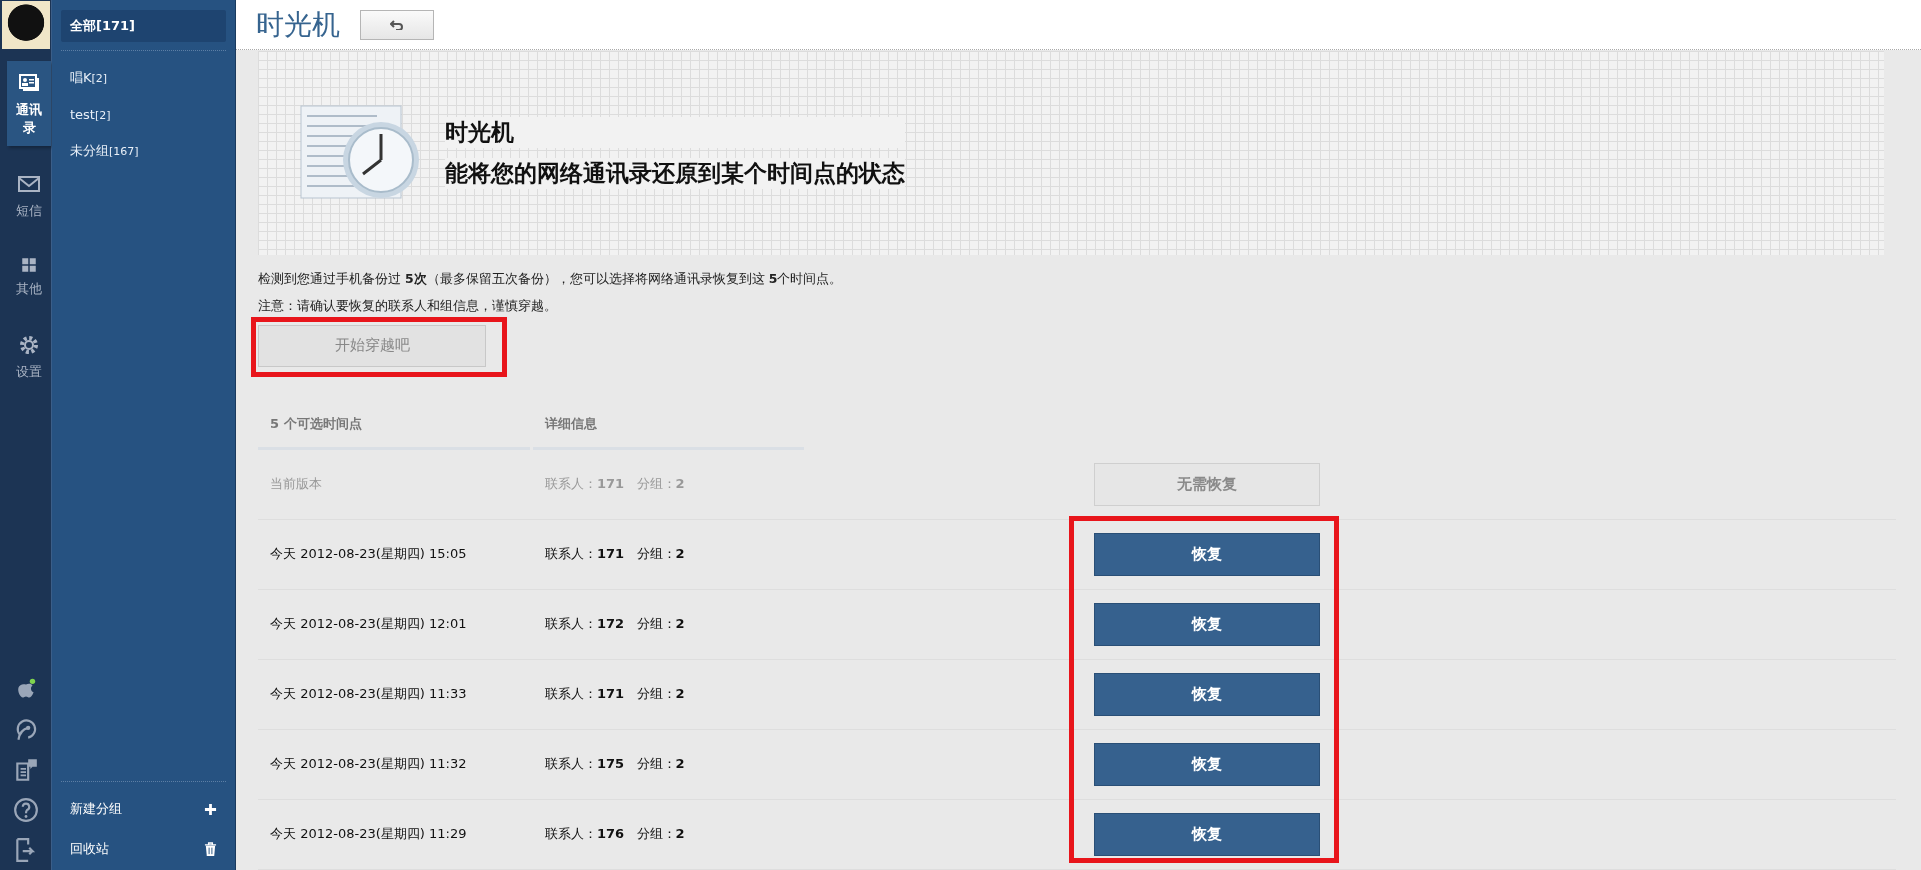 Image resolution: width=1921 pixels, height=870 pixels. I want to click on column-header: 详细信息, so click(668, 426).